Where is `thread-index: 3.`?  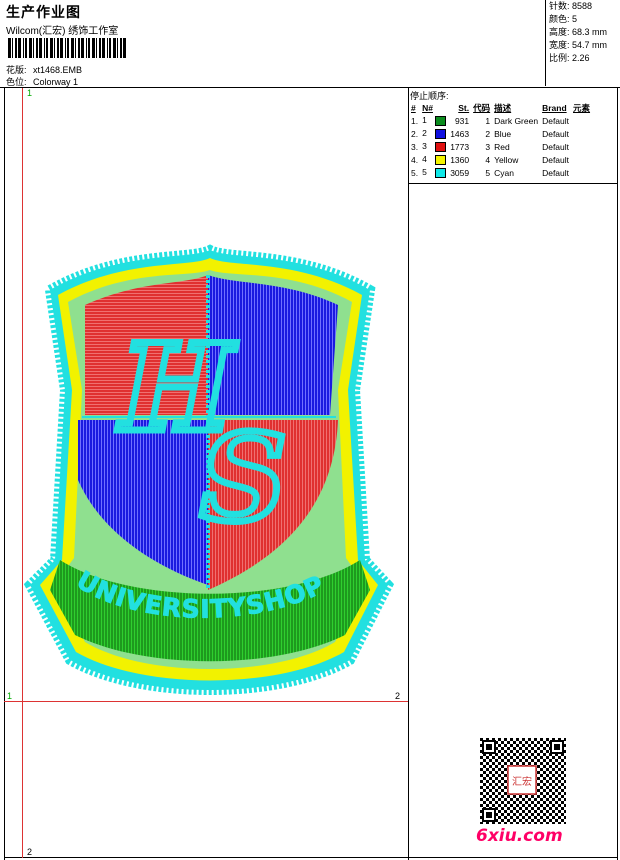 thread-index: 3. is located at coordinates (415, 146).